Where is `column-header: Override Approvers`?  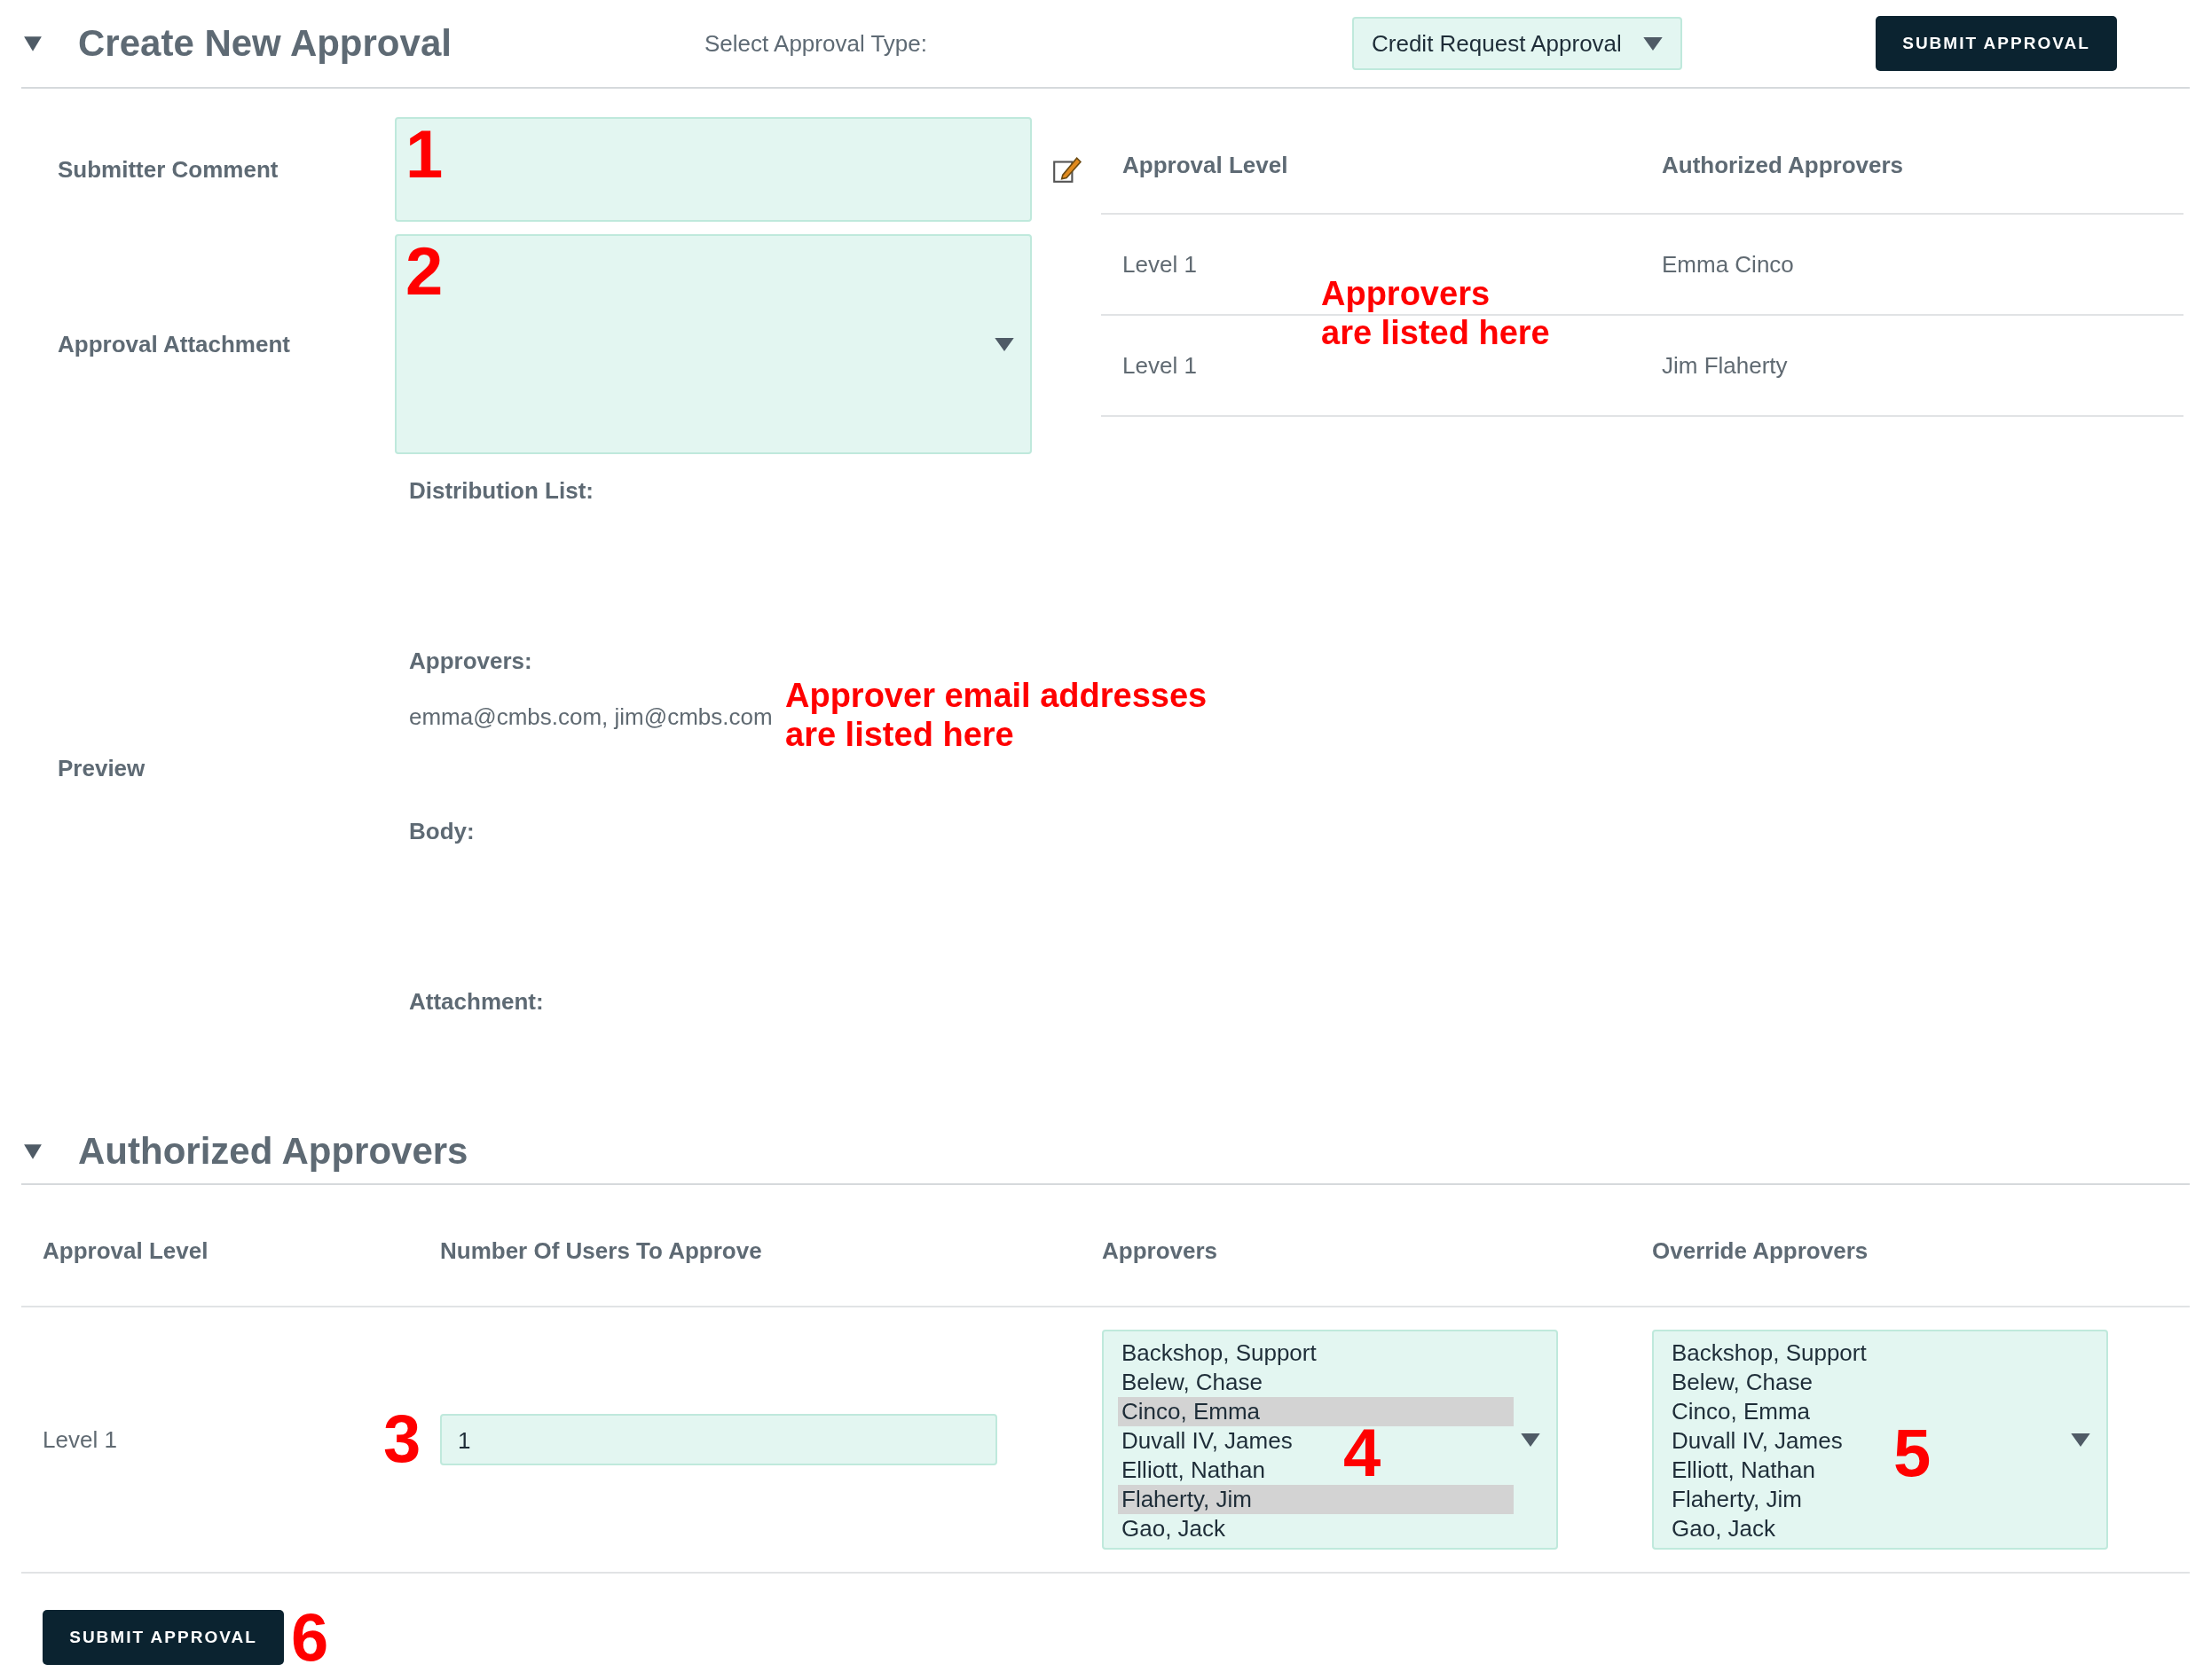
column-header: Override Approvers is located at coordinates (1760, 1251).